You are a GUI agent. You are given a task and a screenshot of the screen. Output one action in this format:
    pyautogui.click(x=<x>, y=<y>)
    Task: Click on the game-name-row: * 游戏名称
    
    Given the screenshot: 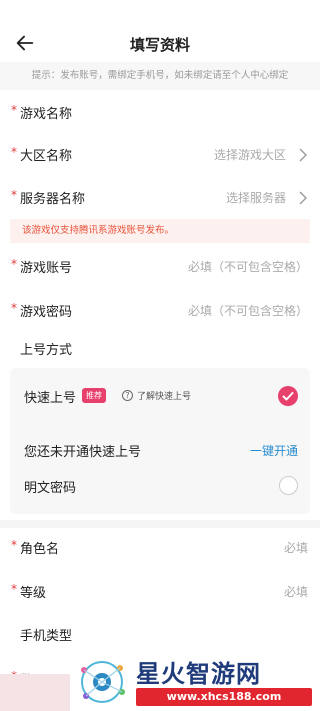 What is the action you would take?
    pyautogui.click(x=160, y=112)
    